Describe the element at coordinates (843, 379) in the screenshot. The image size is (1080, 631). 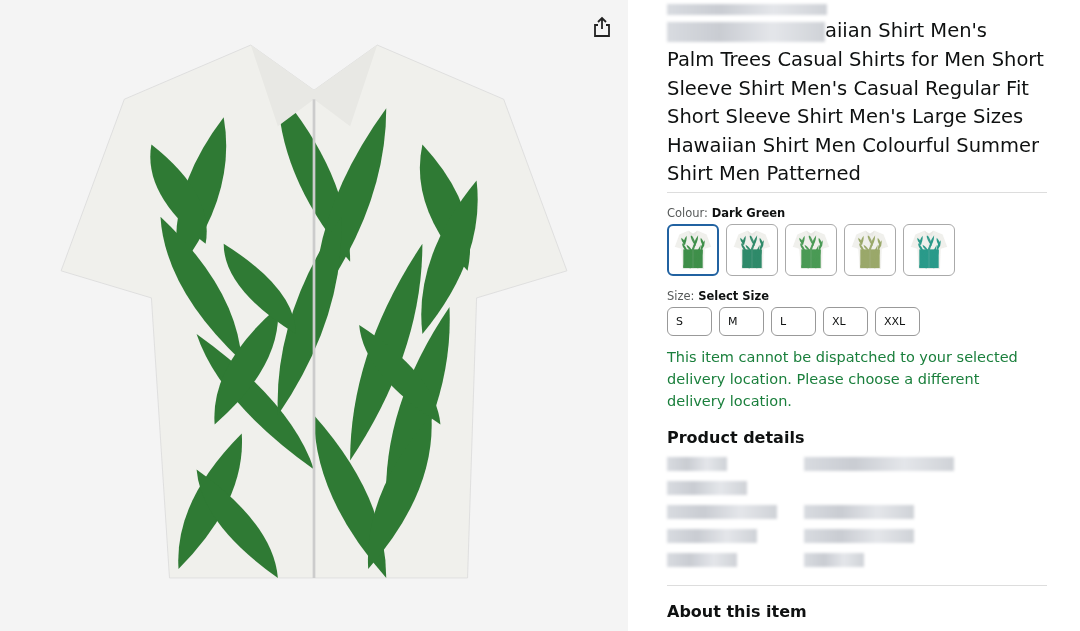
I see `dispatch-notice: This item cannot be dispatched to your selected delivery location. Please choose a different delivery location.` at that location.